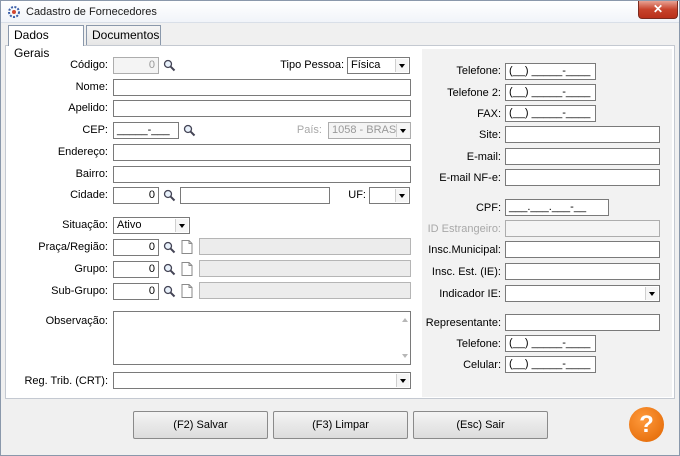  Describe the element at coordinates (357, 195) in the screenshot. I see `uf-label: UF:` at that location.